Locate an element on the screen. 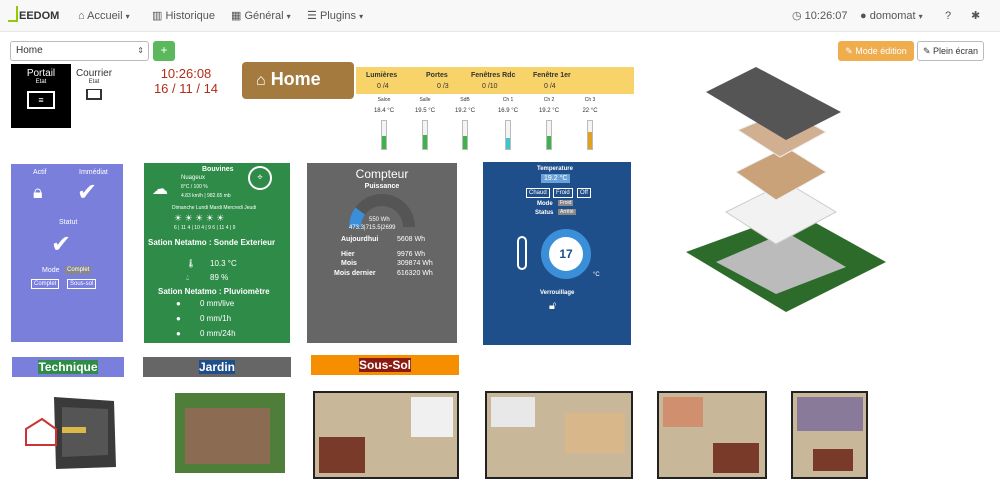  rdc-plan-image is located at coordinates (559, 435).